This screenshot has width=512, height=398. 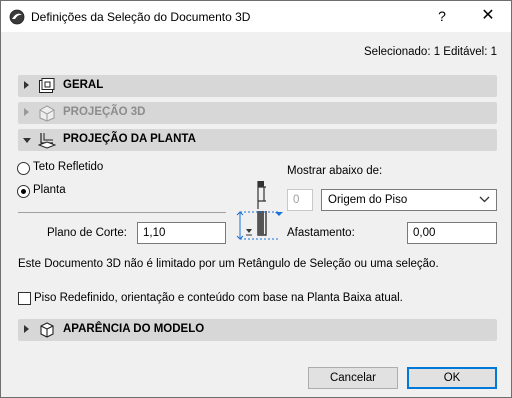 What do you see at coordinates (452, 233) in the screenshot?
I see `offset-input: 0,00` at bounding box center [452, 233].